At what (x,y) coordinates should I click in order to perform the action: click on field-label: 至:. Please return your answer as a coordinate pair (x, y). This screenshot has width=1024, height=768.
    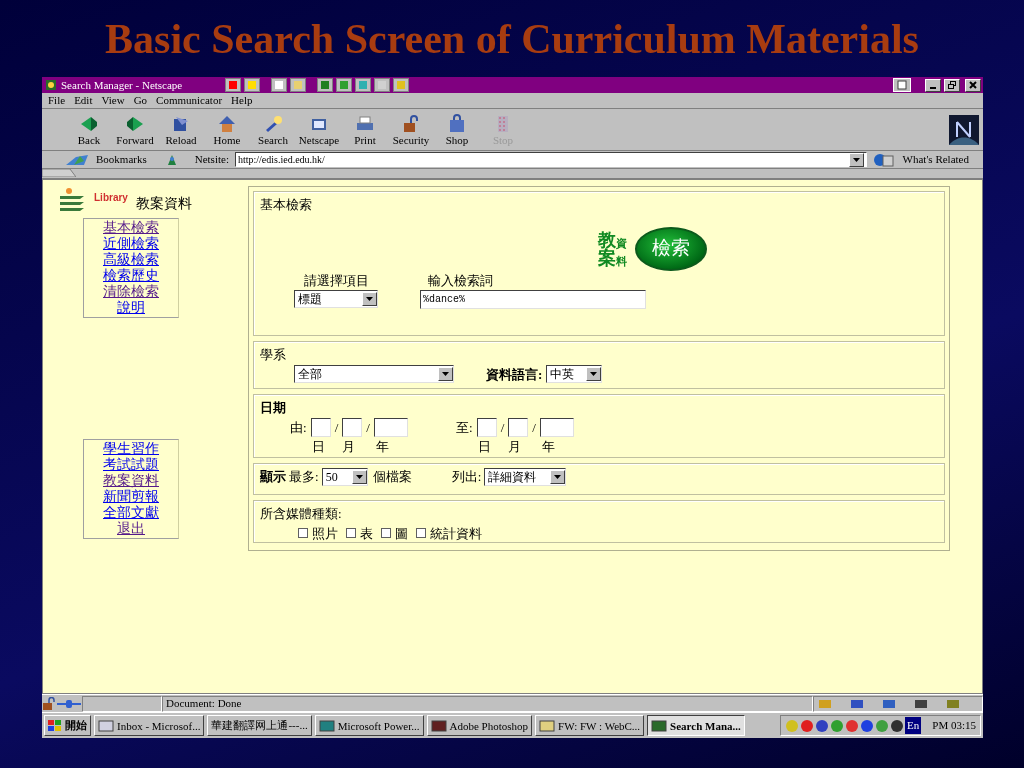
    Looking at the image, I should click on (464, 427).